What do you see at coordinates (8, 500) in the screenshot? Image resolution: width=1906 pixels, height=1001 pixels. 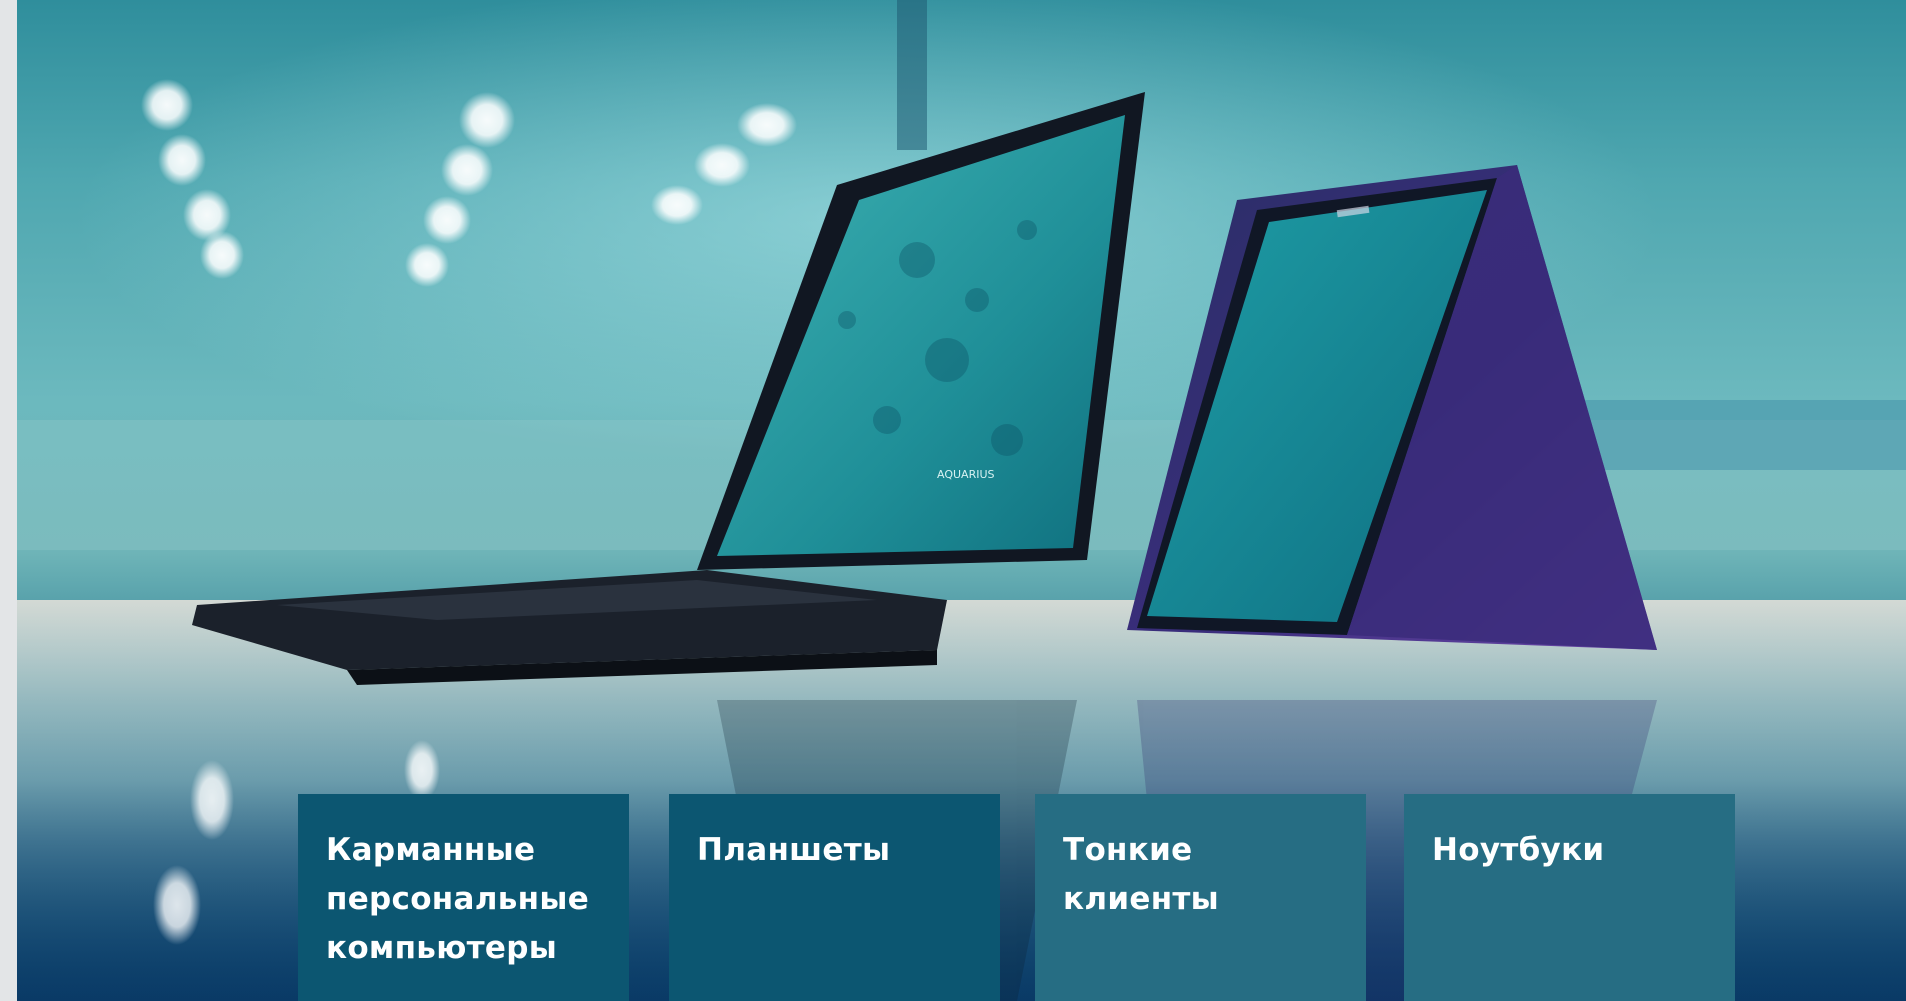 I see `left-page-margin` at bounding box center [8, 500].